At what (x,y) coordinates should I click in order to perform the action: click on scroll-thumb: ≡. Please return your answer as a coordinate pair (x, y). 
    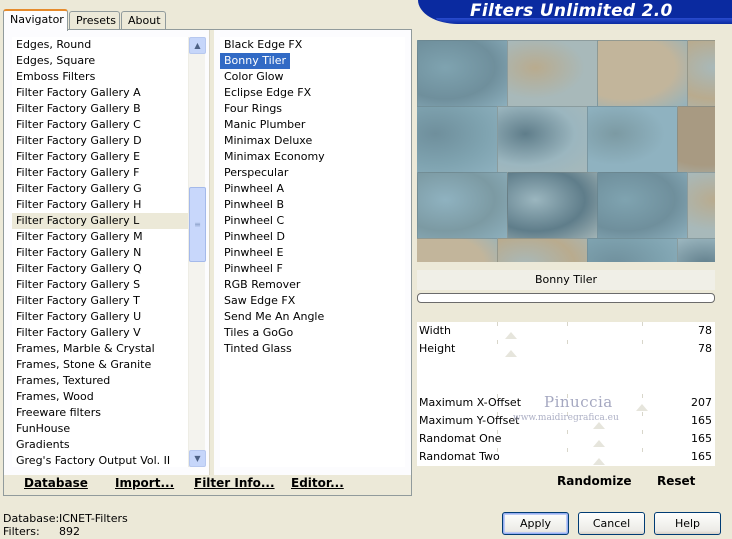
    Looking at the image, I should click on (197, 224).